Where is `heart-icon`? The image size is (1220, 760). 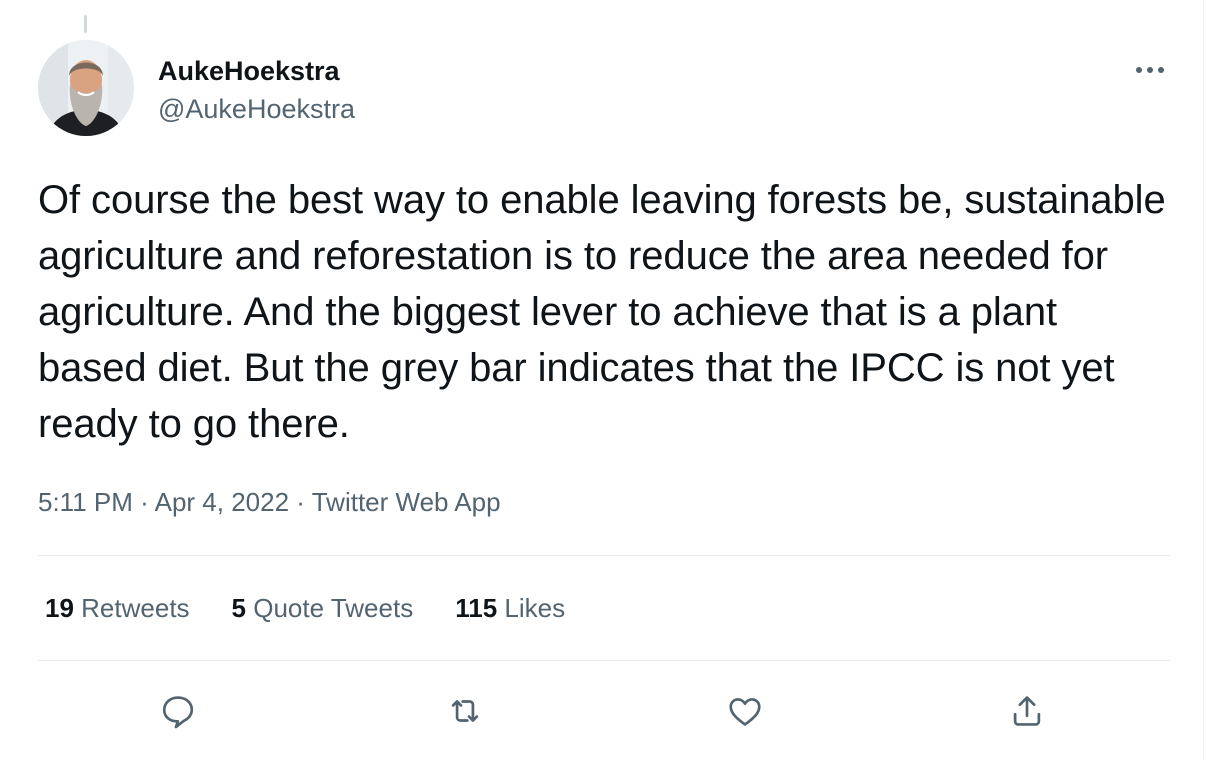 heart-icon is located at coordinates (745, 712).